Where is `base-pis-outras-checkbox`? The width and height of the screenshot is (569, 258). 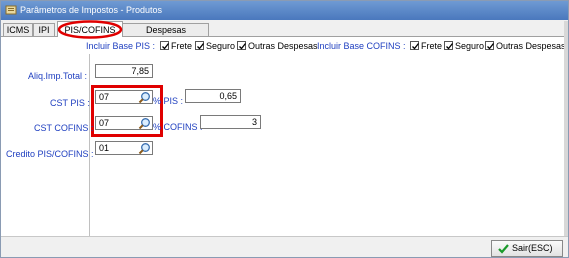
base-pis-outras-checkbox is located at coordinates (242, 45).